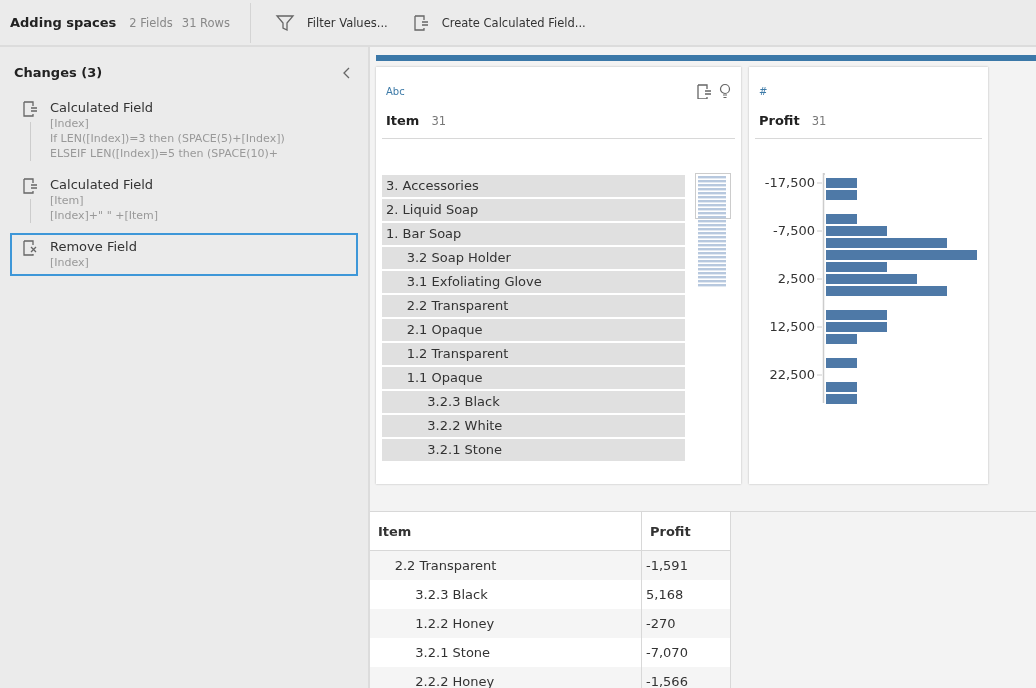 The width and height of the screenshot is (1036, 688). Describe the element at coordinates (533, 282) in the screenshot. I see `value-bar: 3.1 Exfoliating Glove` at that location.